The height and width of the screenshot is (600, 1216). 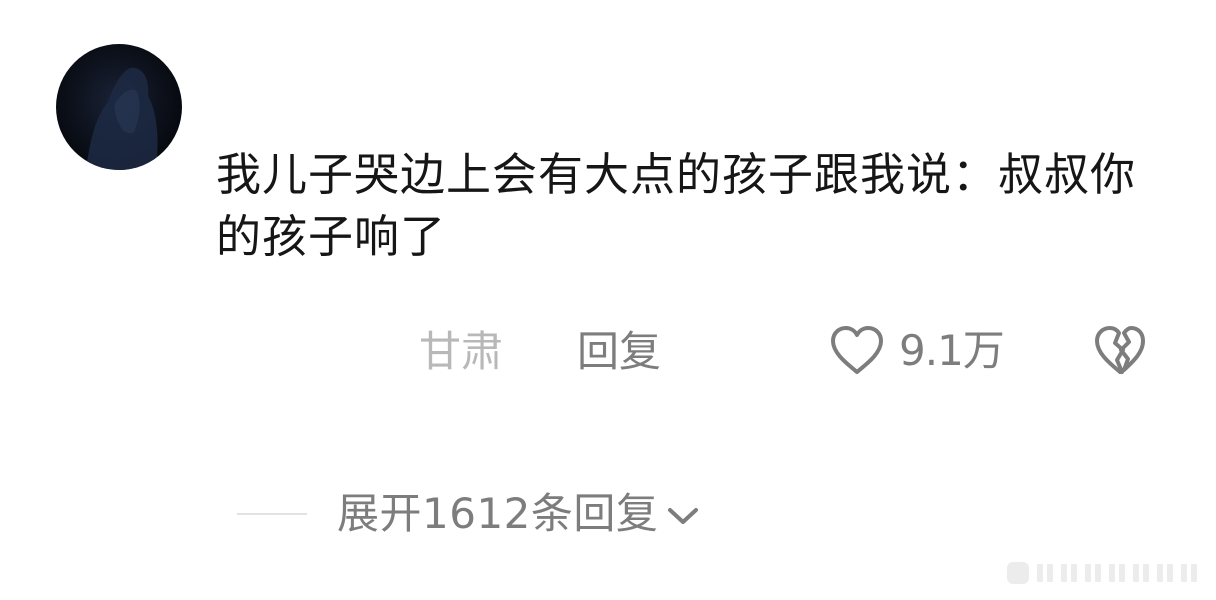 I want to click on broken-heart-icon, so click(x=1120, y=350).